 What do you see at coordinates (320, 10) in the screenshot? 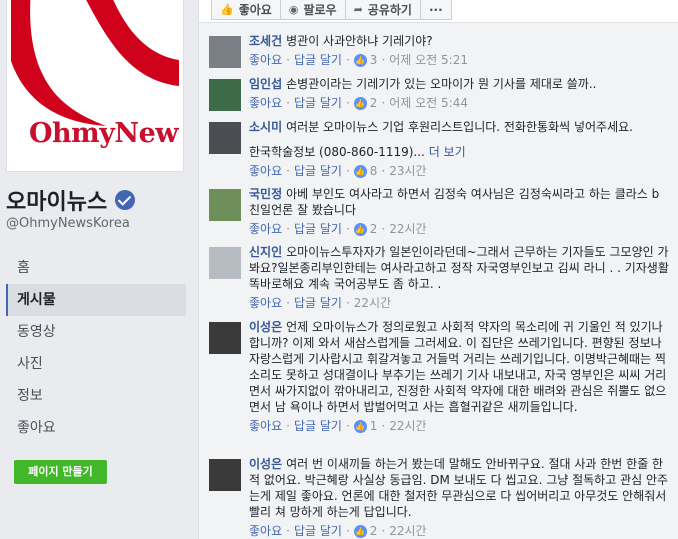
I see `follow-button-label: 팔로우` at bounding box center [320, 10].